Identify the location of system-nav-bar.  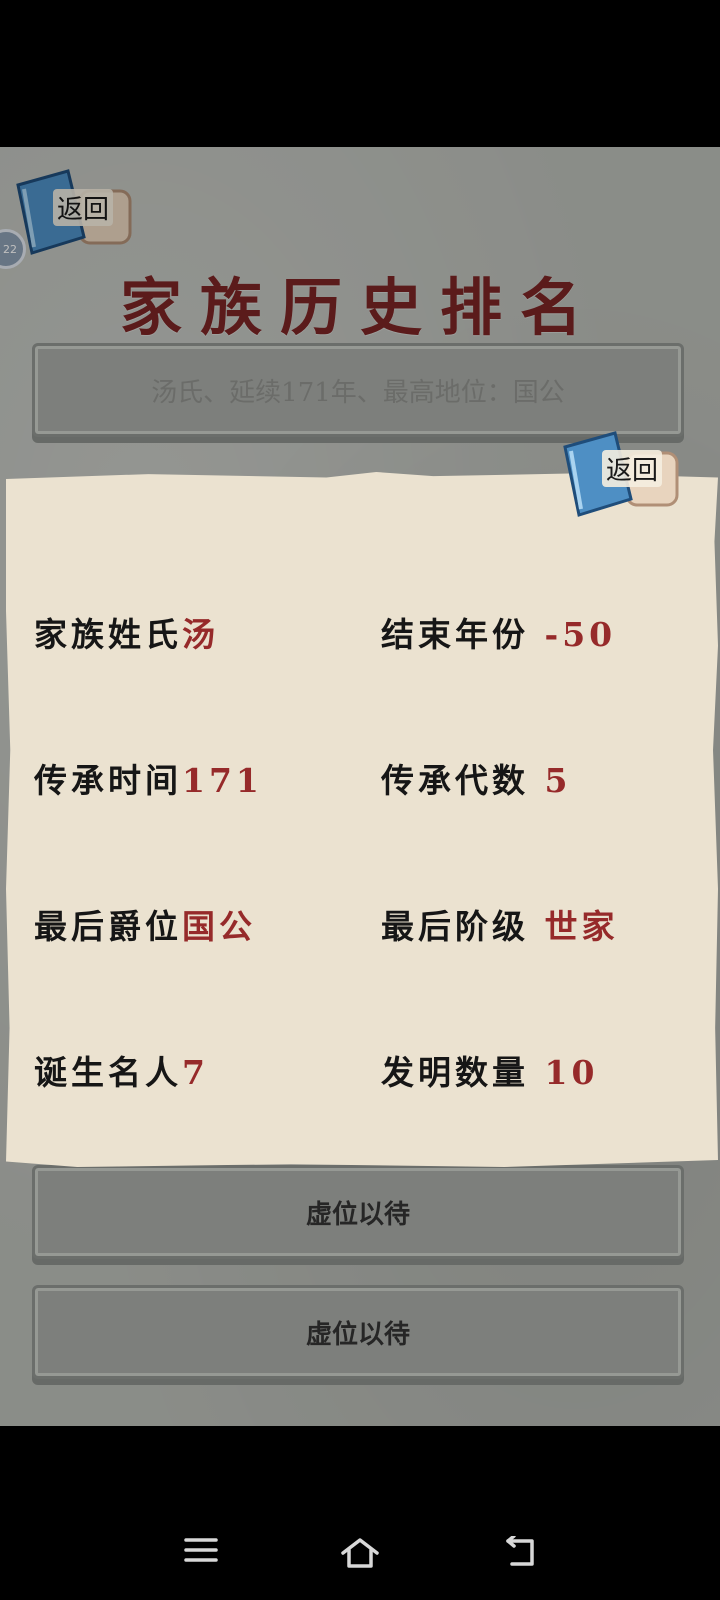
(360, 1513).